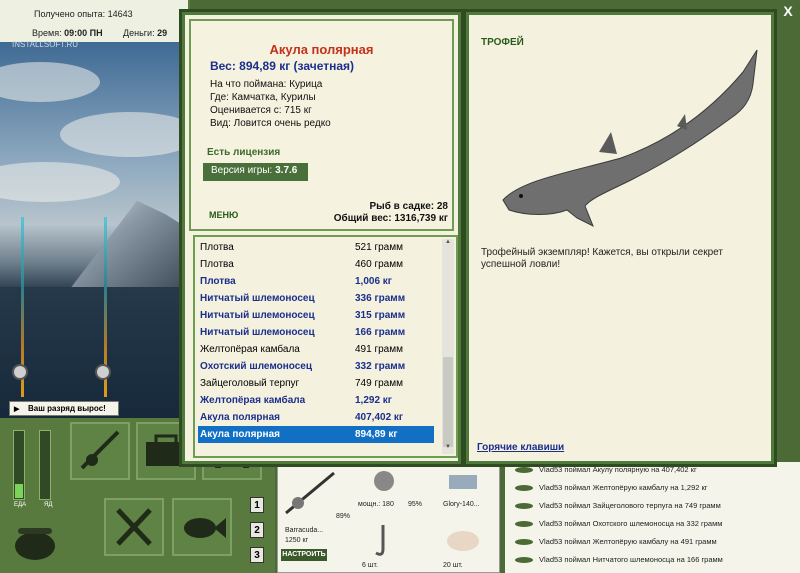  Describe the element at coordinates (244, 152) in the screenshot. I see `license-status: Есть лицензия` at that location.